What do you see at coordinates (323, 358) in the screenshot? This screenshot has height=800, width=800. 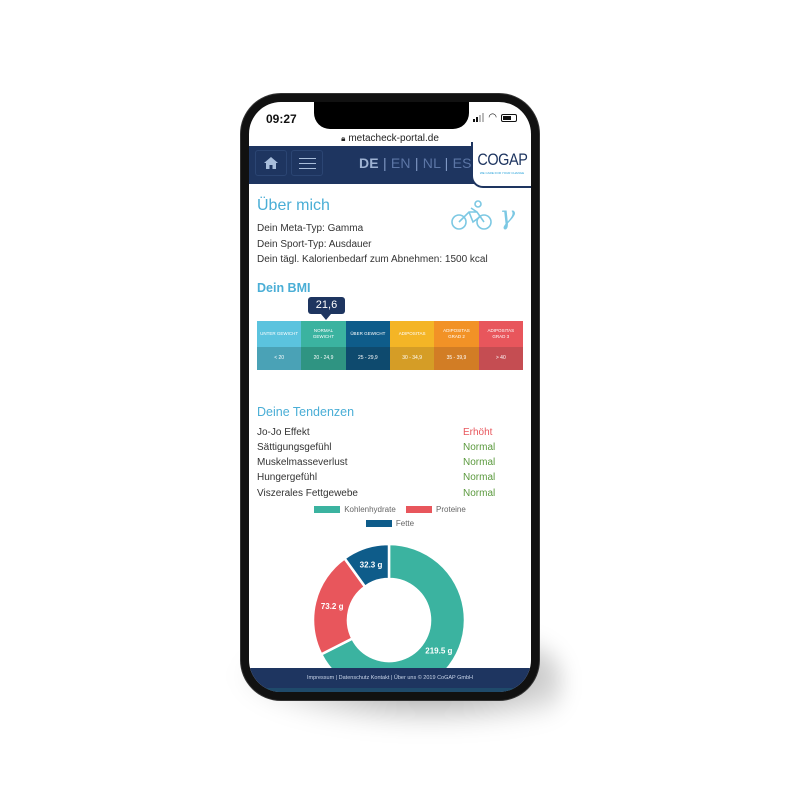 I see `bmi-category-range: 20 - 24,9` at bounding box center [323, 358].